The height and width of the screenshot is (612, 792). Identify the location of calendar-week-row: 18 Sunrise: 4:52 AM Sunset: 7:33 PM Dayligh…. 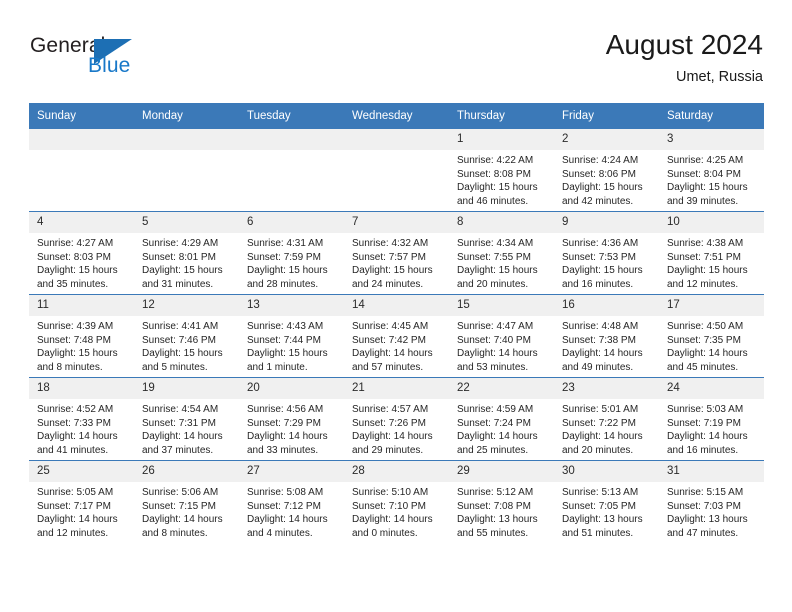
(396, 419).